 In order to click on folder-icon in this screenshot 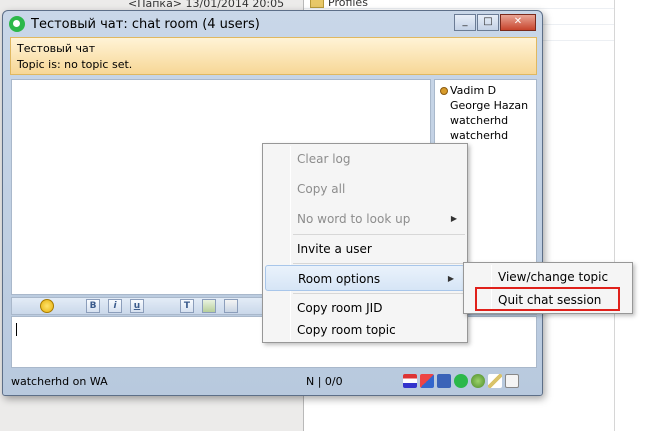, I will do `click(317, 4)`.